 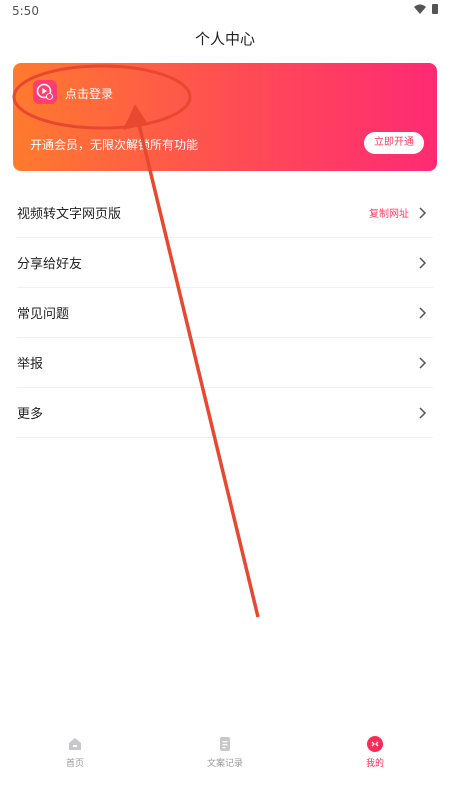 What do you see at coordinates (225, 744) in the screenshot?
I see `document-icon` at bounding box center [225, 744].